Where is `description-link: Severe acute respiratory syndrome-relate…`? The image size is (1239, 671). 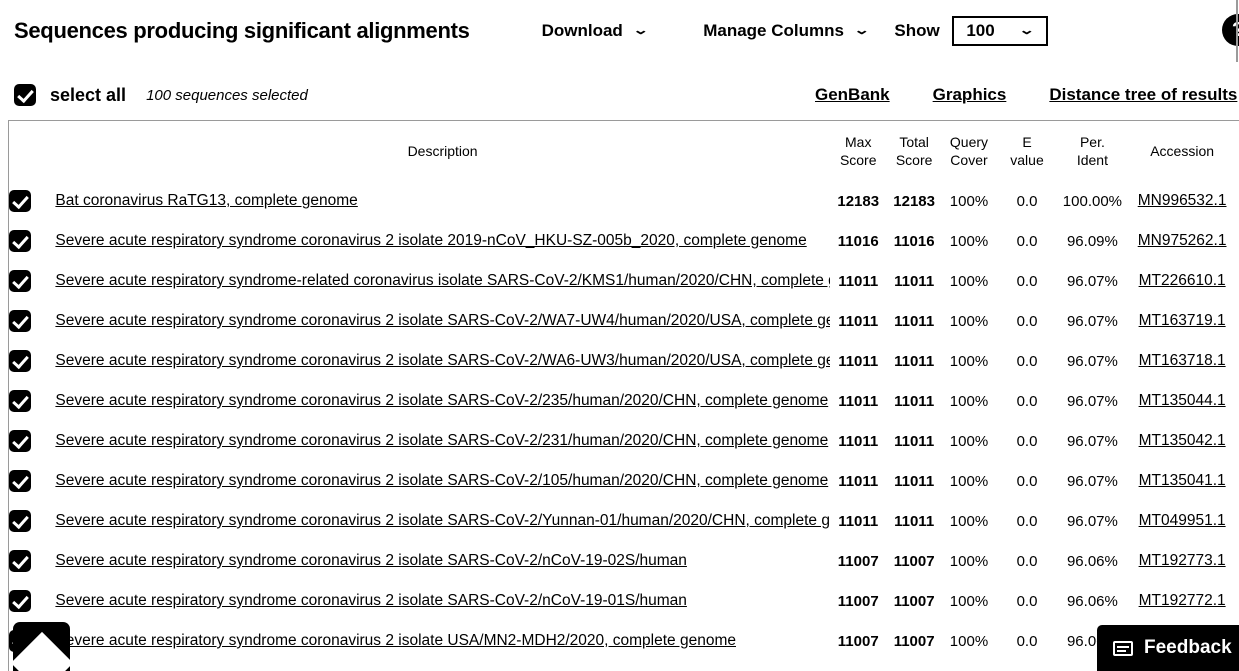 description-link: Severe acute respiratory syndrome-relate… is located at coordinates (442, 281).